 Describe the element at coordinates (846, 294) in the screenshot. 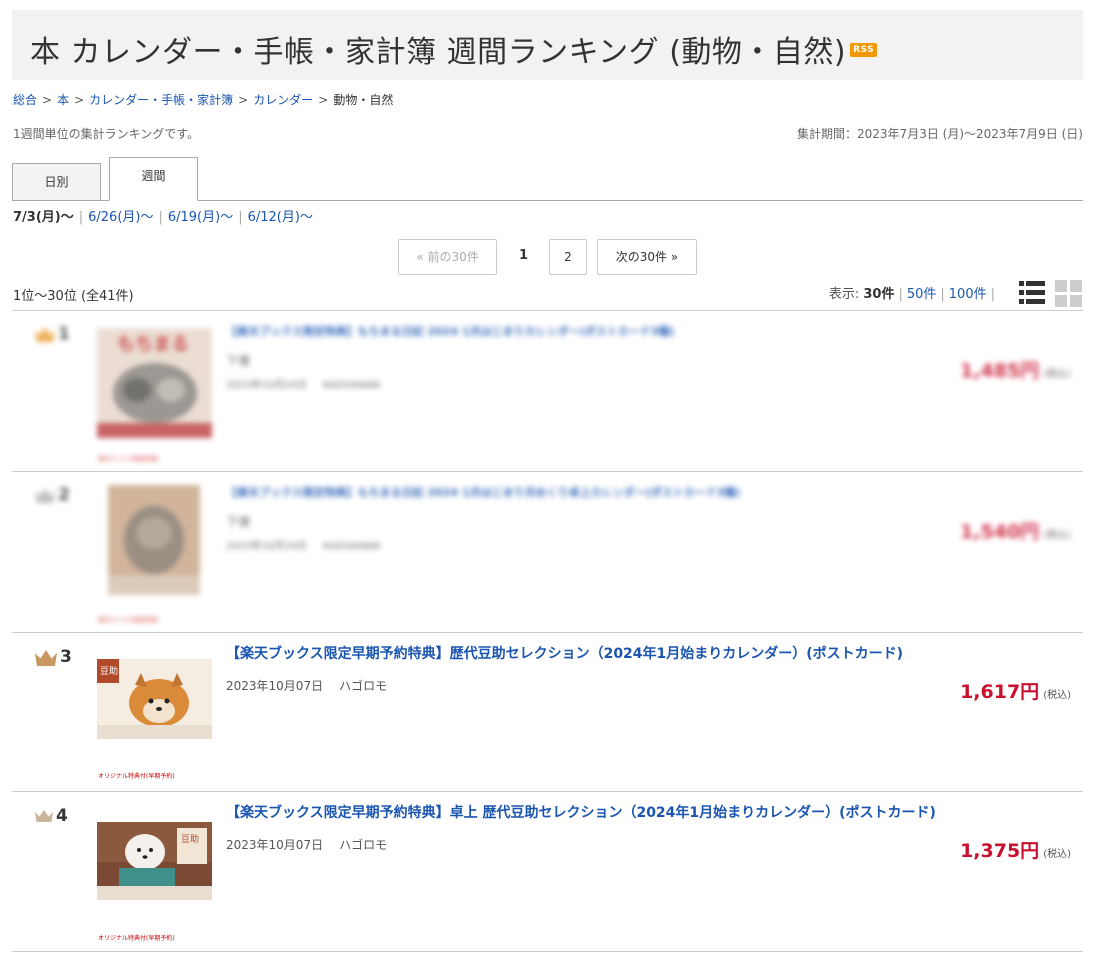

I see `display-label: 表示:` at that location.